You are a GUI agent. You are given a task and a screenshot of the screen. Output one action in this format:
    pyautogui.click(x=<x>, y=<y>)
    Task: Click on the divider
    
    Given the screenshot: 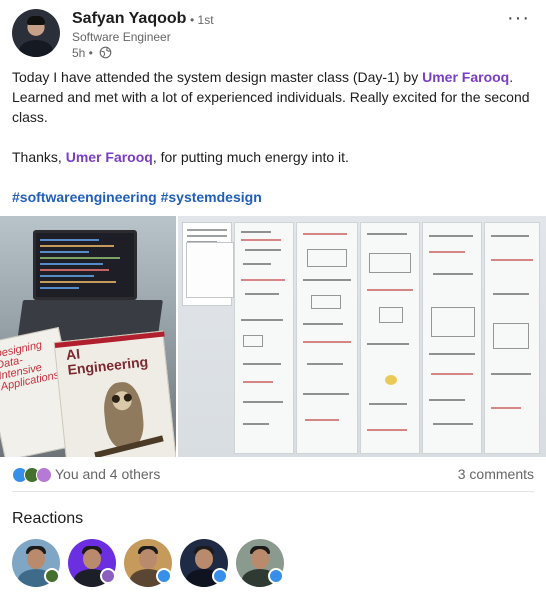 What is the action you would take?
    pyautogui.click(x=273, y=491)
    